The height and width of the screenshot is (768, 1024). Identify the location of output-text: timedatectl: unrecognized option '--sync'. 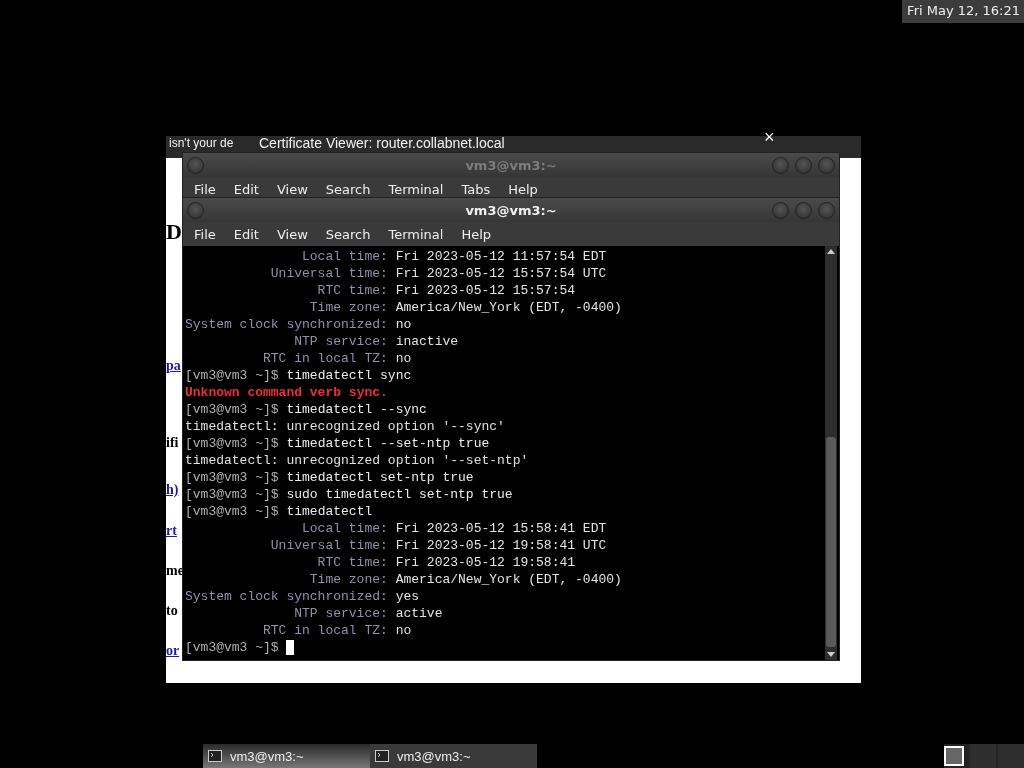
(345, 426).